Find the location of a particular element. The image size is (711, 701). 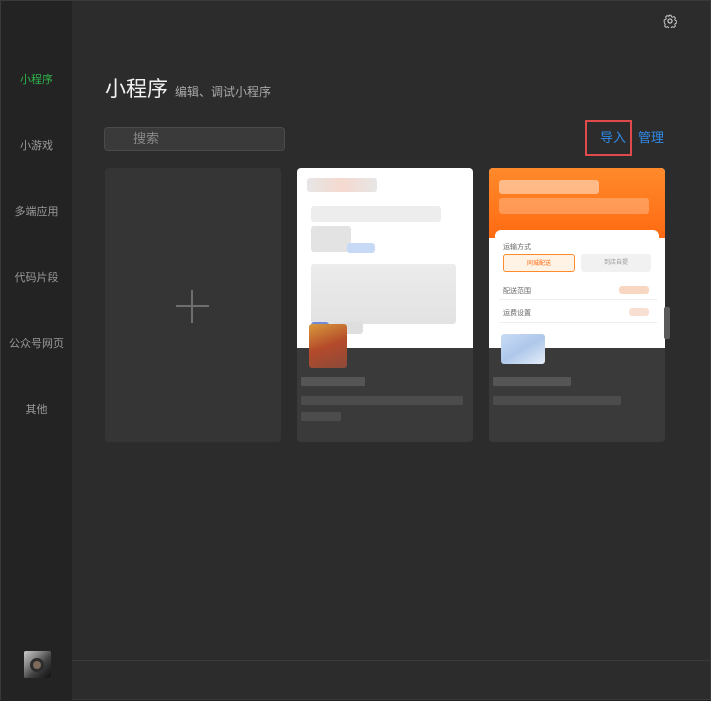

sidebar-item-multiplatform: 多端应用 is located at coordinates (36, 212).